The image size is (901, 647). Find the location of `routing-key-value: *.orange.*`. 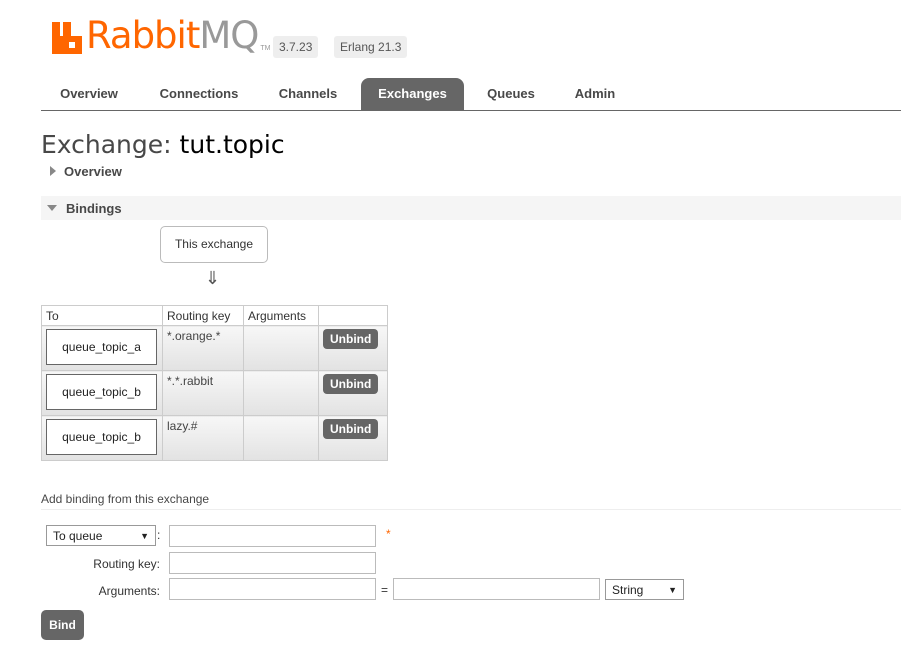

routing-key-value: *.orange.* is located at coordinates (194, 336).